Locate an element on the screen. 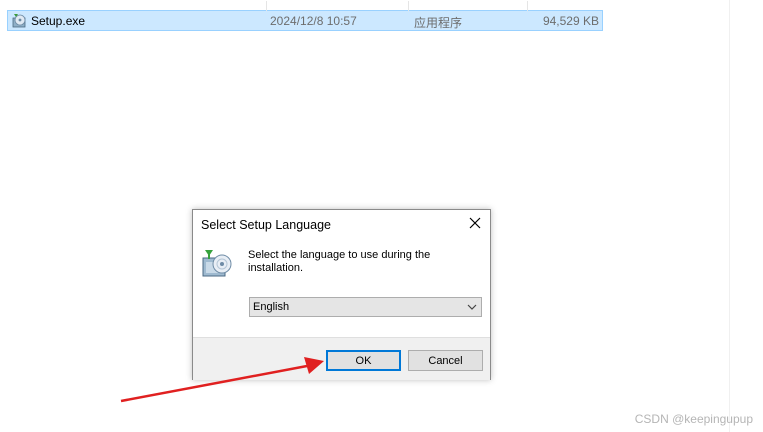  ok-button-label: OK is located at coordinates (363, 360).